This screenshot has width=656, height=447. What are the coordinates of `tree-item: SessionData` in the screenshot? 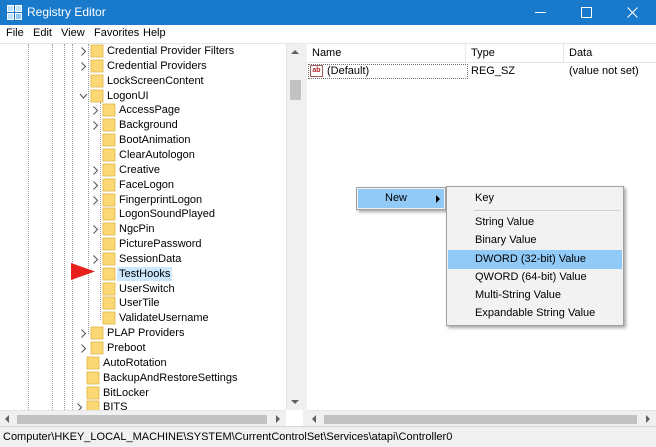 It's located at (143, 259).